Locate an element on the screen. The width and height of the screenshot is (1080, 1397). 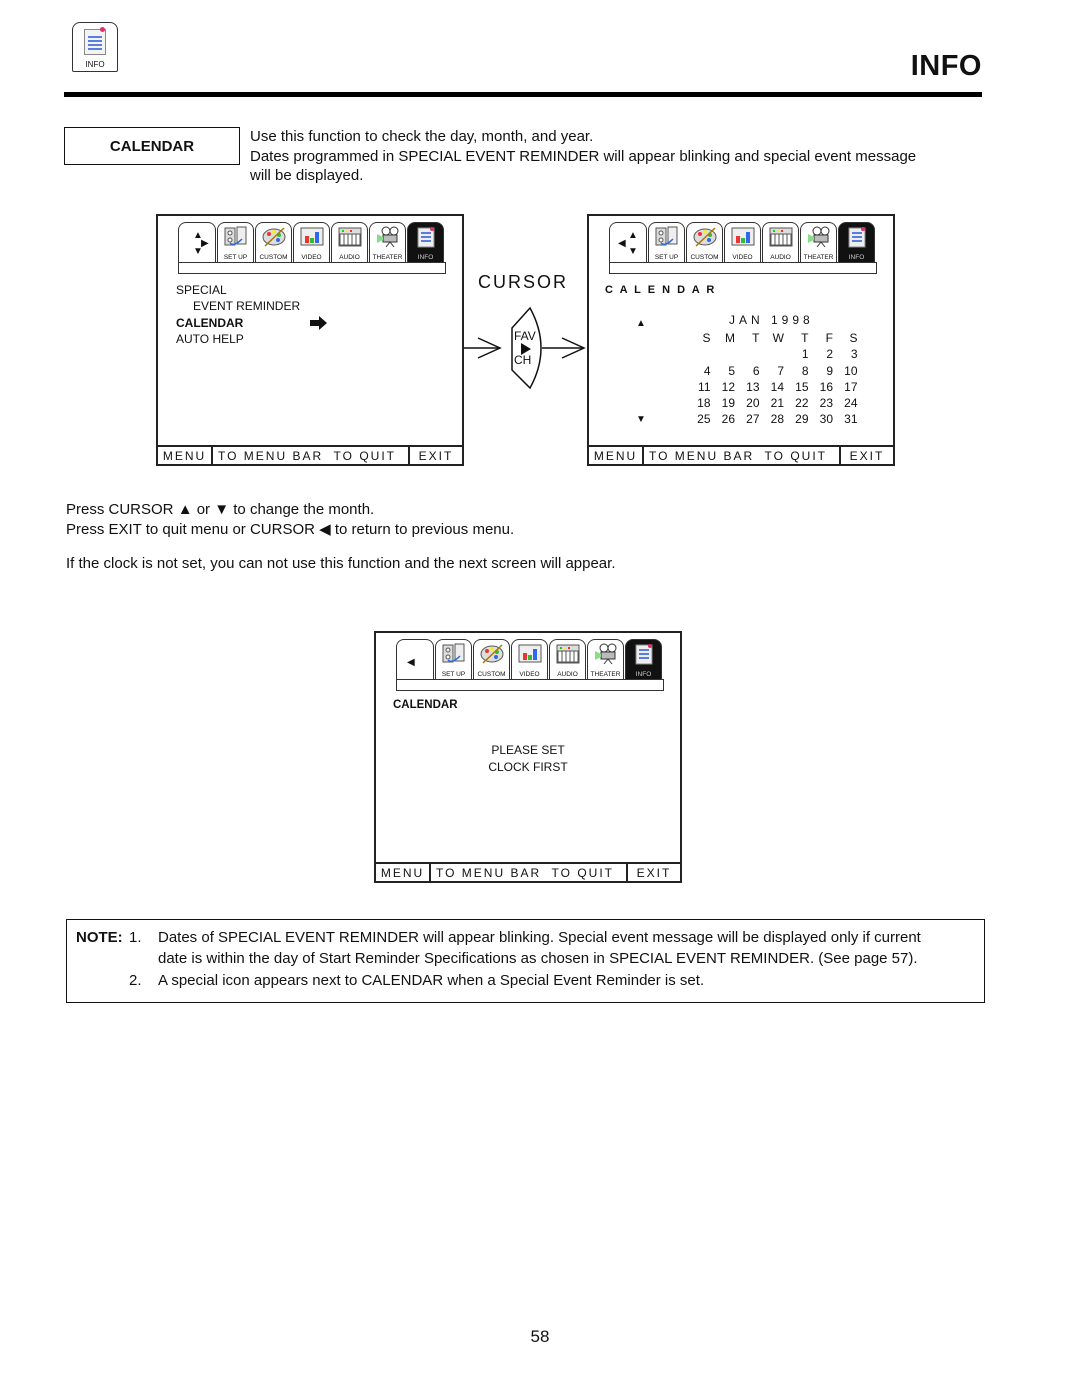
note-label: NOTE: is located at coordinates (99, 937).